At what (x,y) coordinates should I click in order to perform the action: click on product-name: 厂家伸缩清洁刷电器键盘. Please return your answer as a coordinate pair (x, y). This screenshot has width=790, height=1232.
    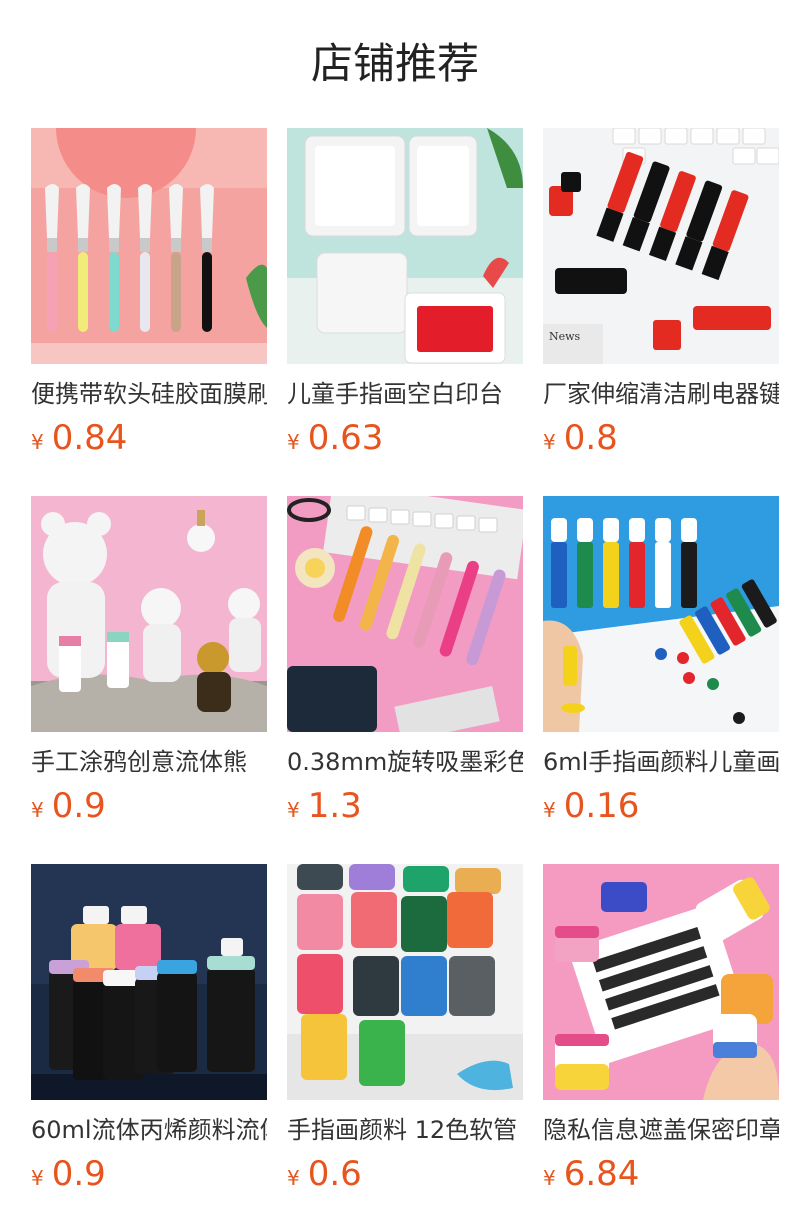
    Looking at the image, I should click on (661, 394).